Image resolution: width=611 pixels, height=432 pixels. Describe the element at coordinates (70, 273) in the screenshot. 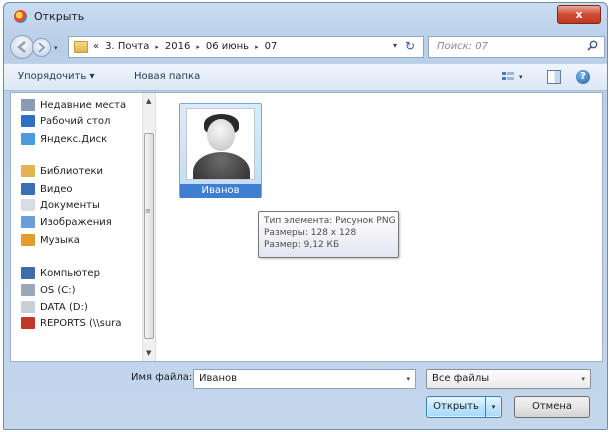

I see `nav-item-label: Компьютер` at that location.